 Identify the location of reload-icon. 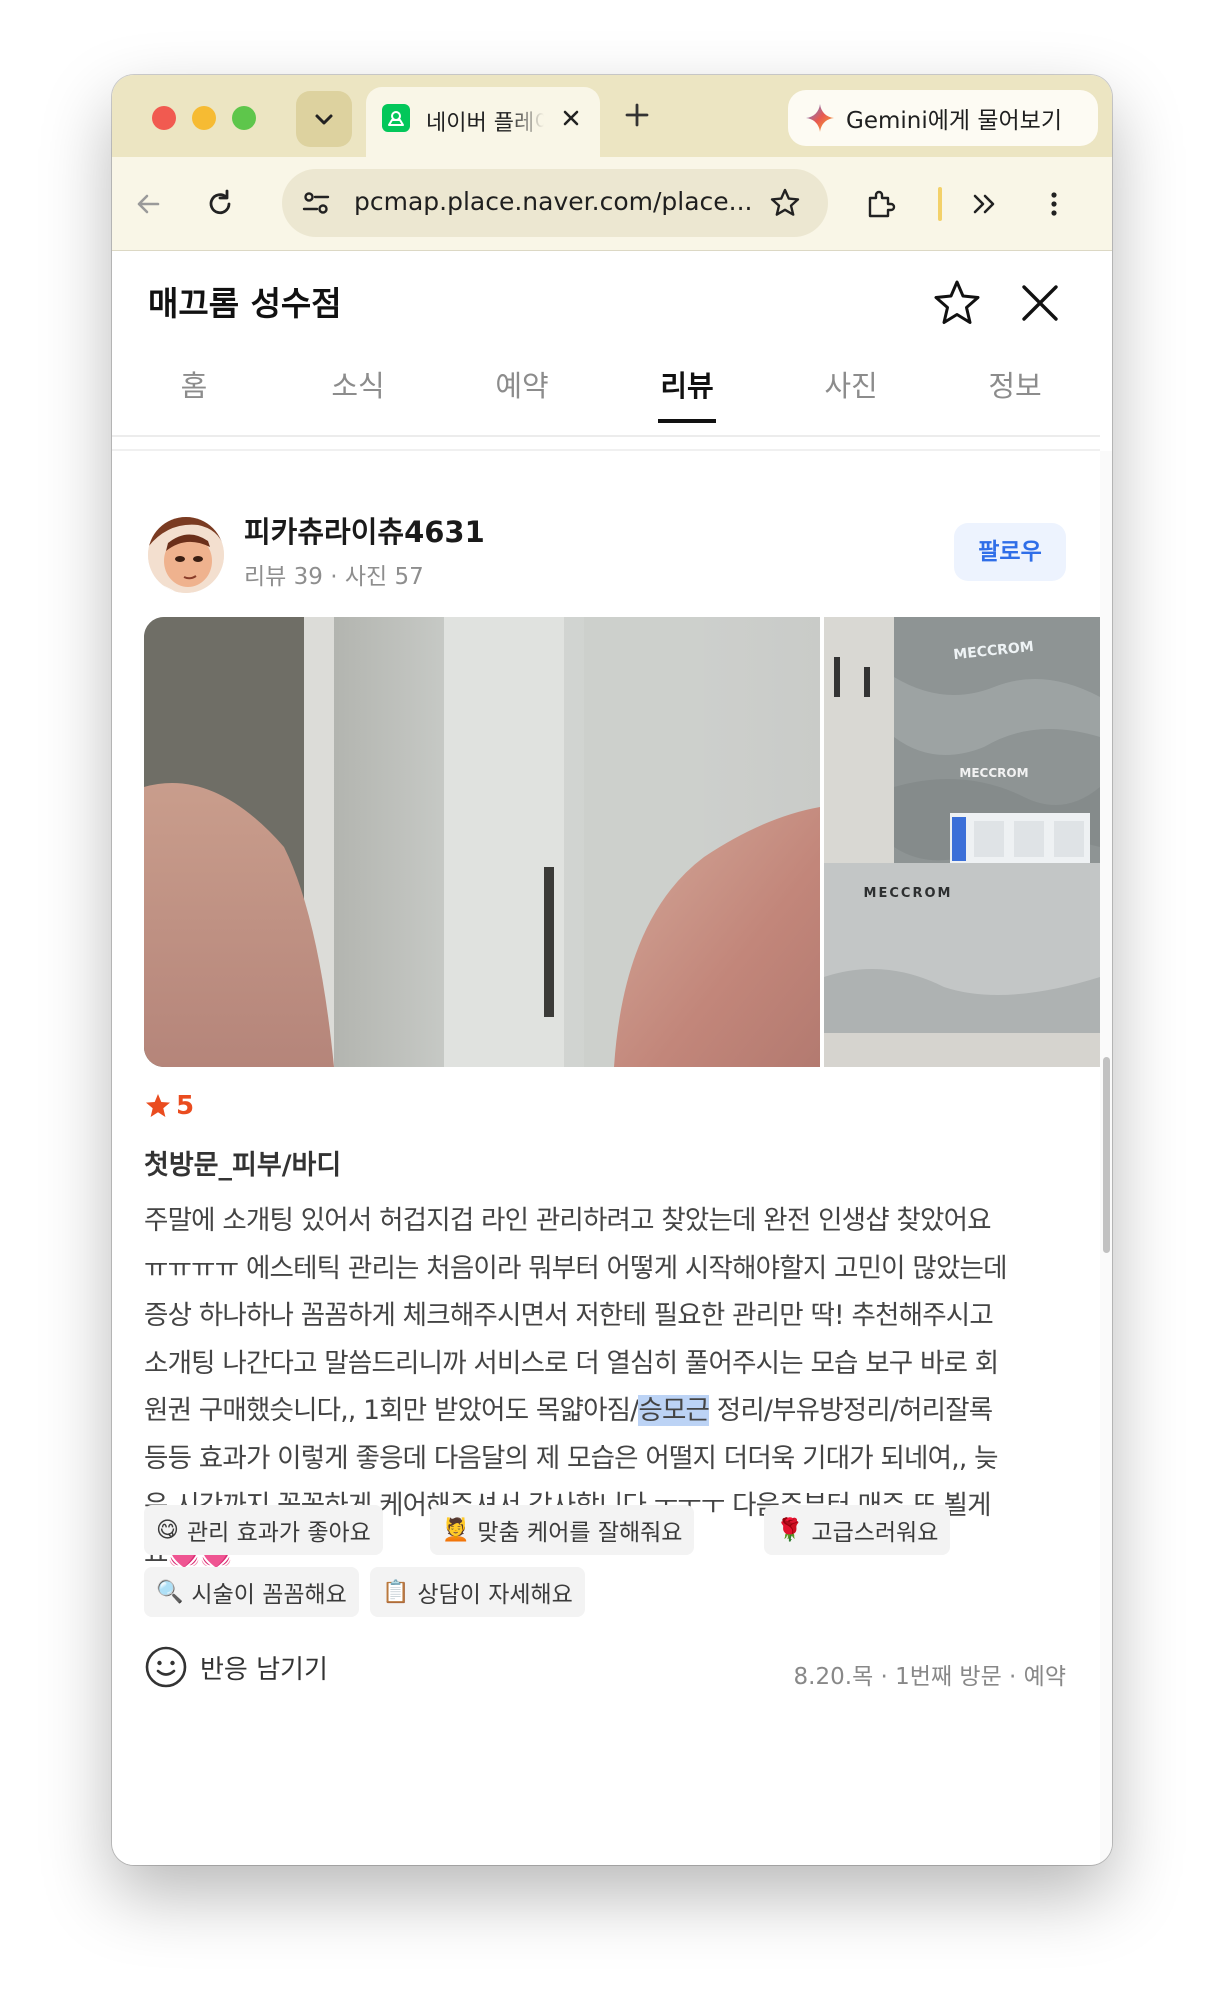
(220, 204).